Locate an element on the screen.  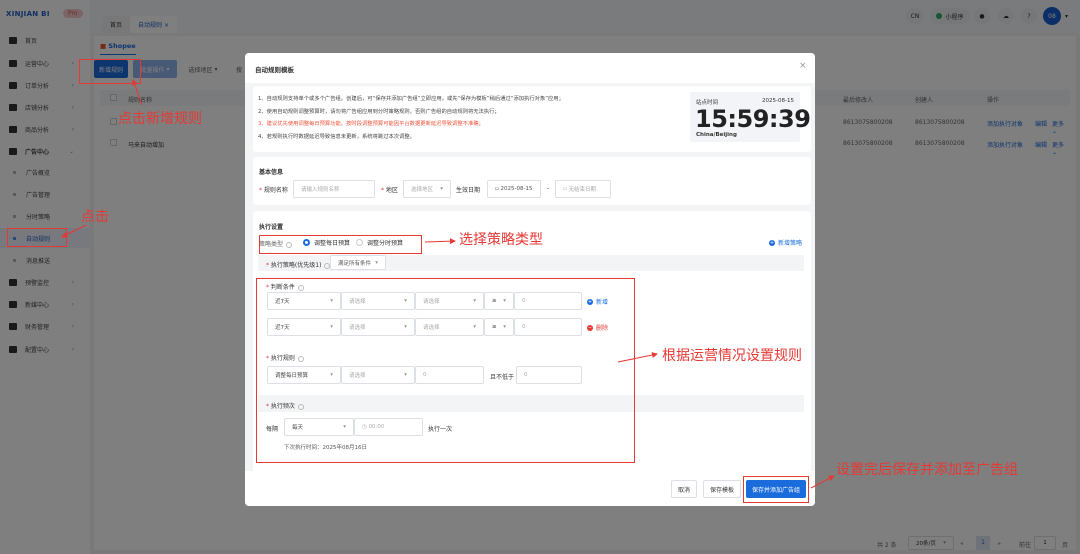
arrow-auto-rule is located at coordinates (74, 231).